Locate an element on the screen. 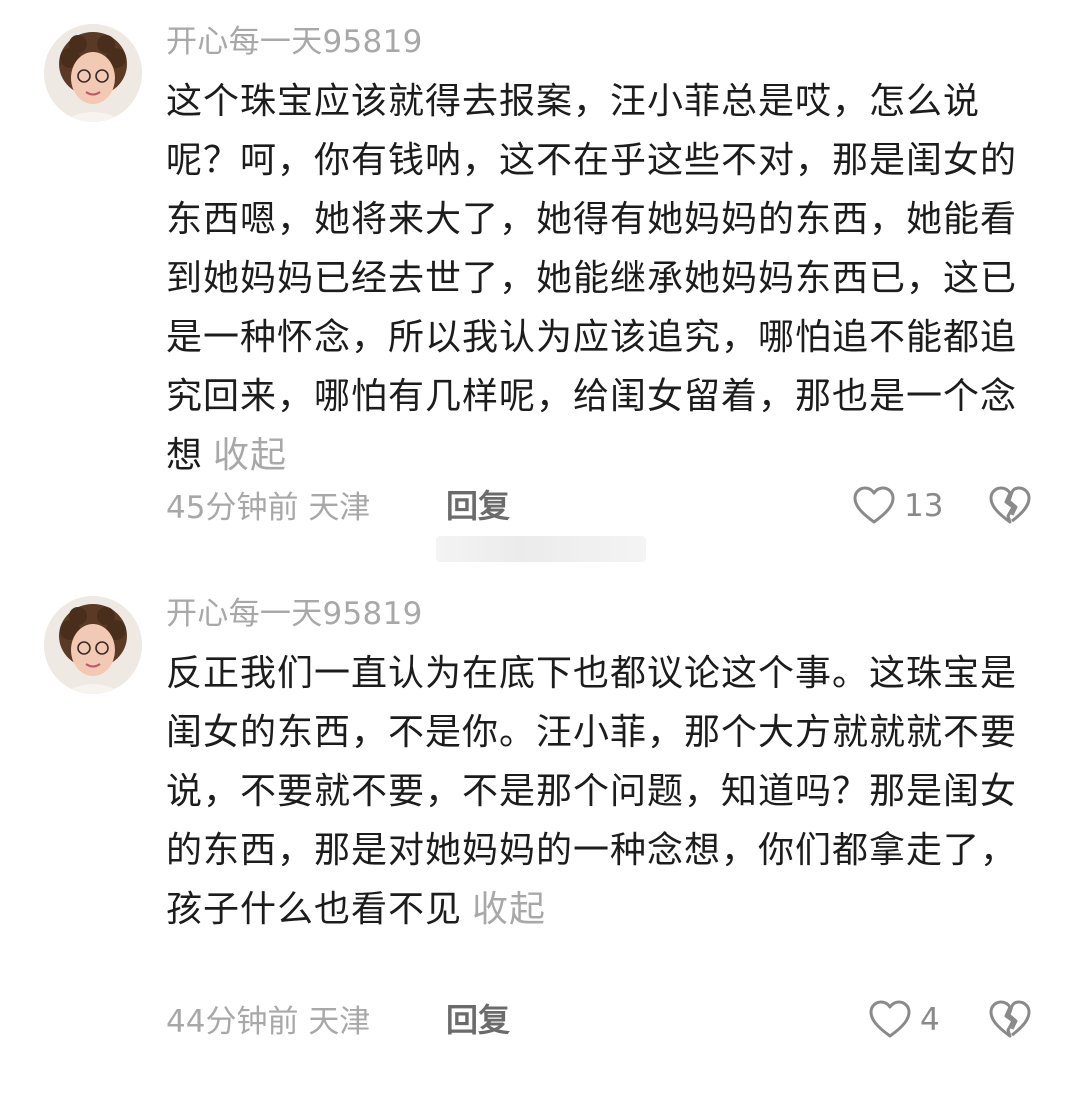 This screenshot has height=1094, width=1080. comment-meta: 44分钟前 天津 is located at coordinates (268, 1022).